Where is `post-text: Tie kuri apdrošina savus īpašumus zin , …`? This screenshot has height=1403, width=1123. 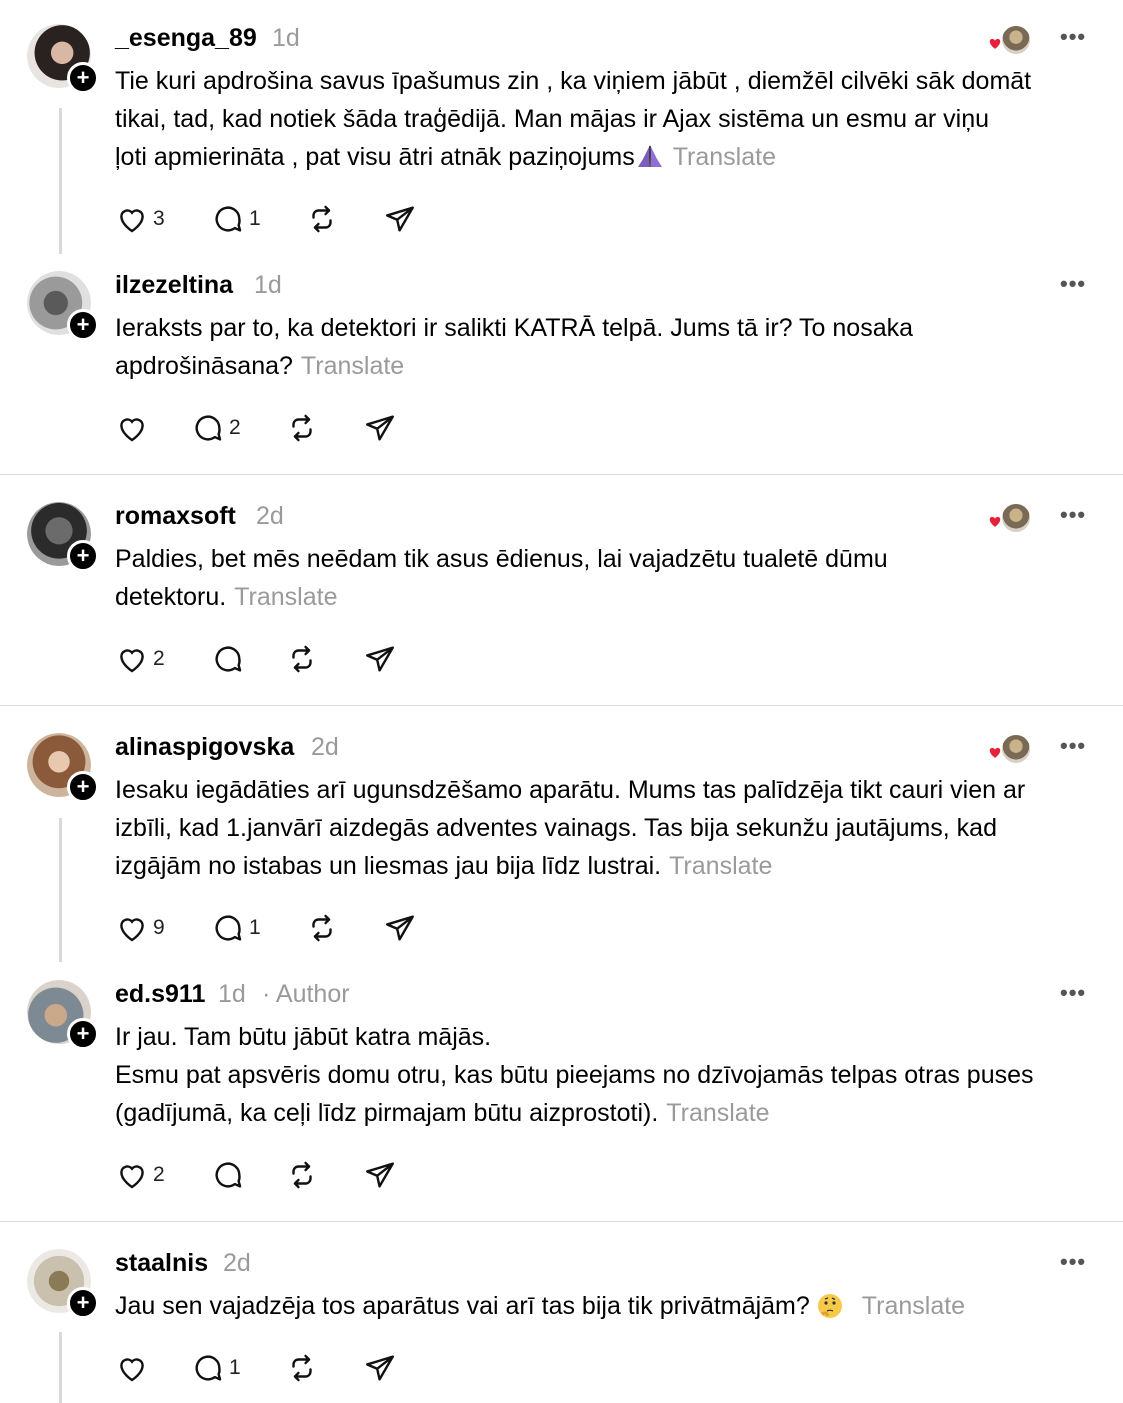 post-text: Tie kuri apdrošina savus īpašumus zin , … is located at coordinates (605, 119).